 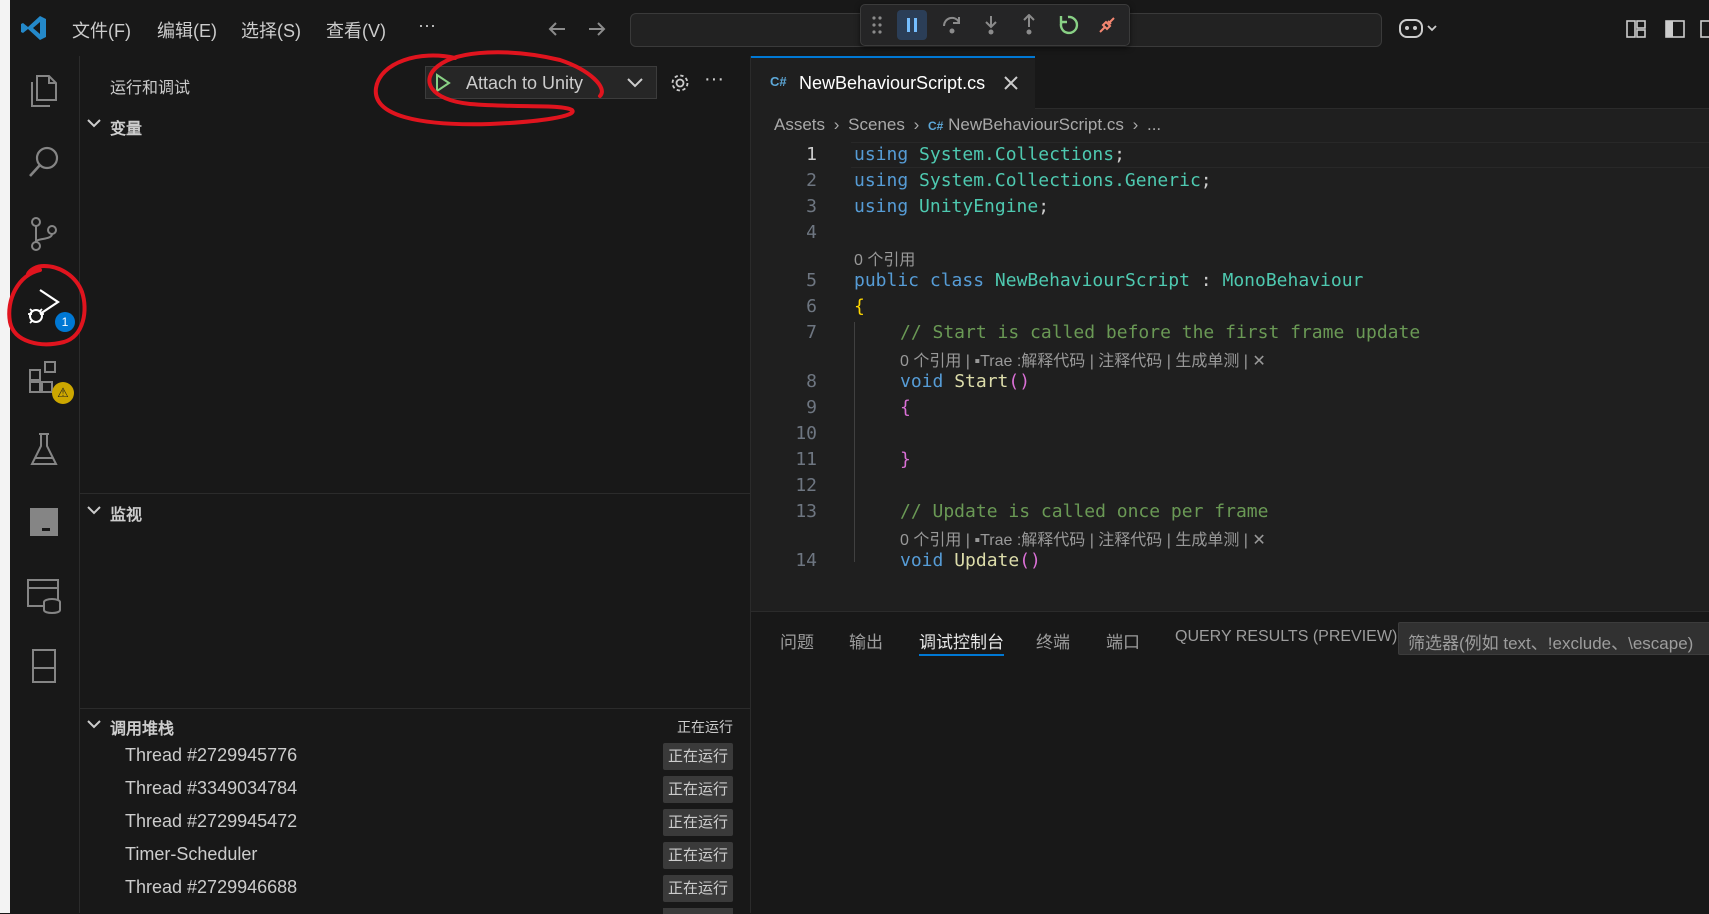 What do you see at coordinates (305, 198) in the screenshot?
I see `red-annotation-marks` at bounding box center [305, 198].